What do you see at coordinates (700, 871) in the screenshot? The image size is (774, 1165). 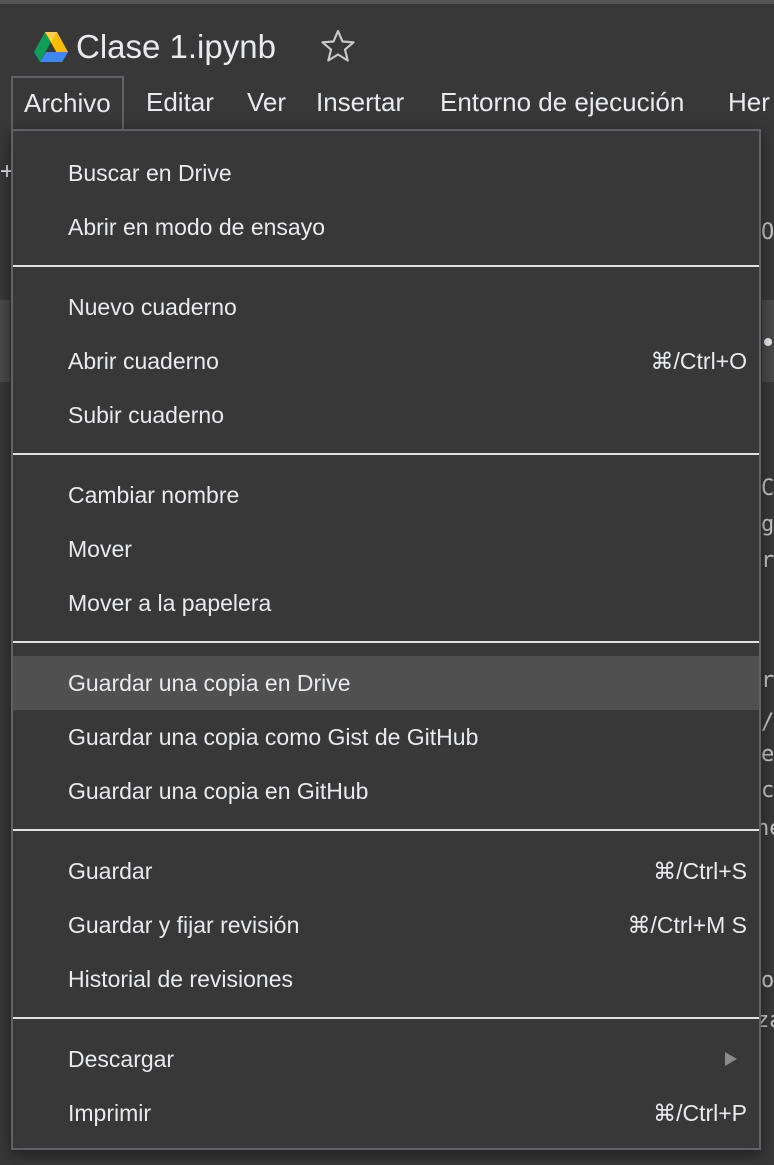 I see `menu-item-shortcut: ⌘/Ctrl+S` at bounding box center [700, 871].